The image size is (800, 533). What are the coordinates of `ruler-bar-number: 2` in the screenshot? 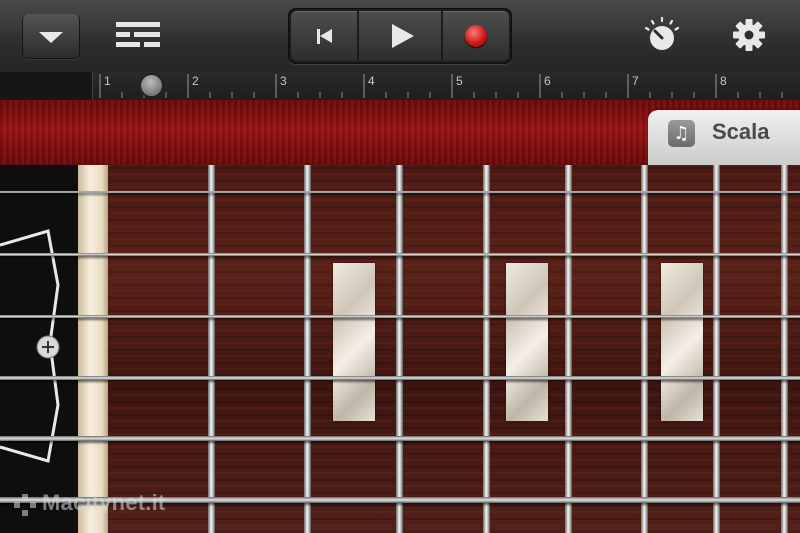 It's located at (195, 81).